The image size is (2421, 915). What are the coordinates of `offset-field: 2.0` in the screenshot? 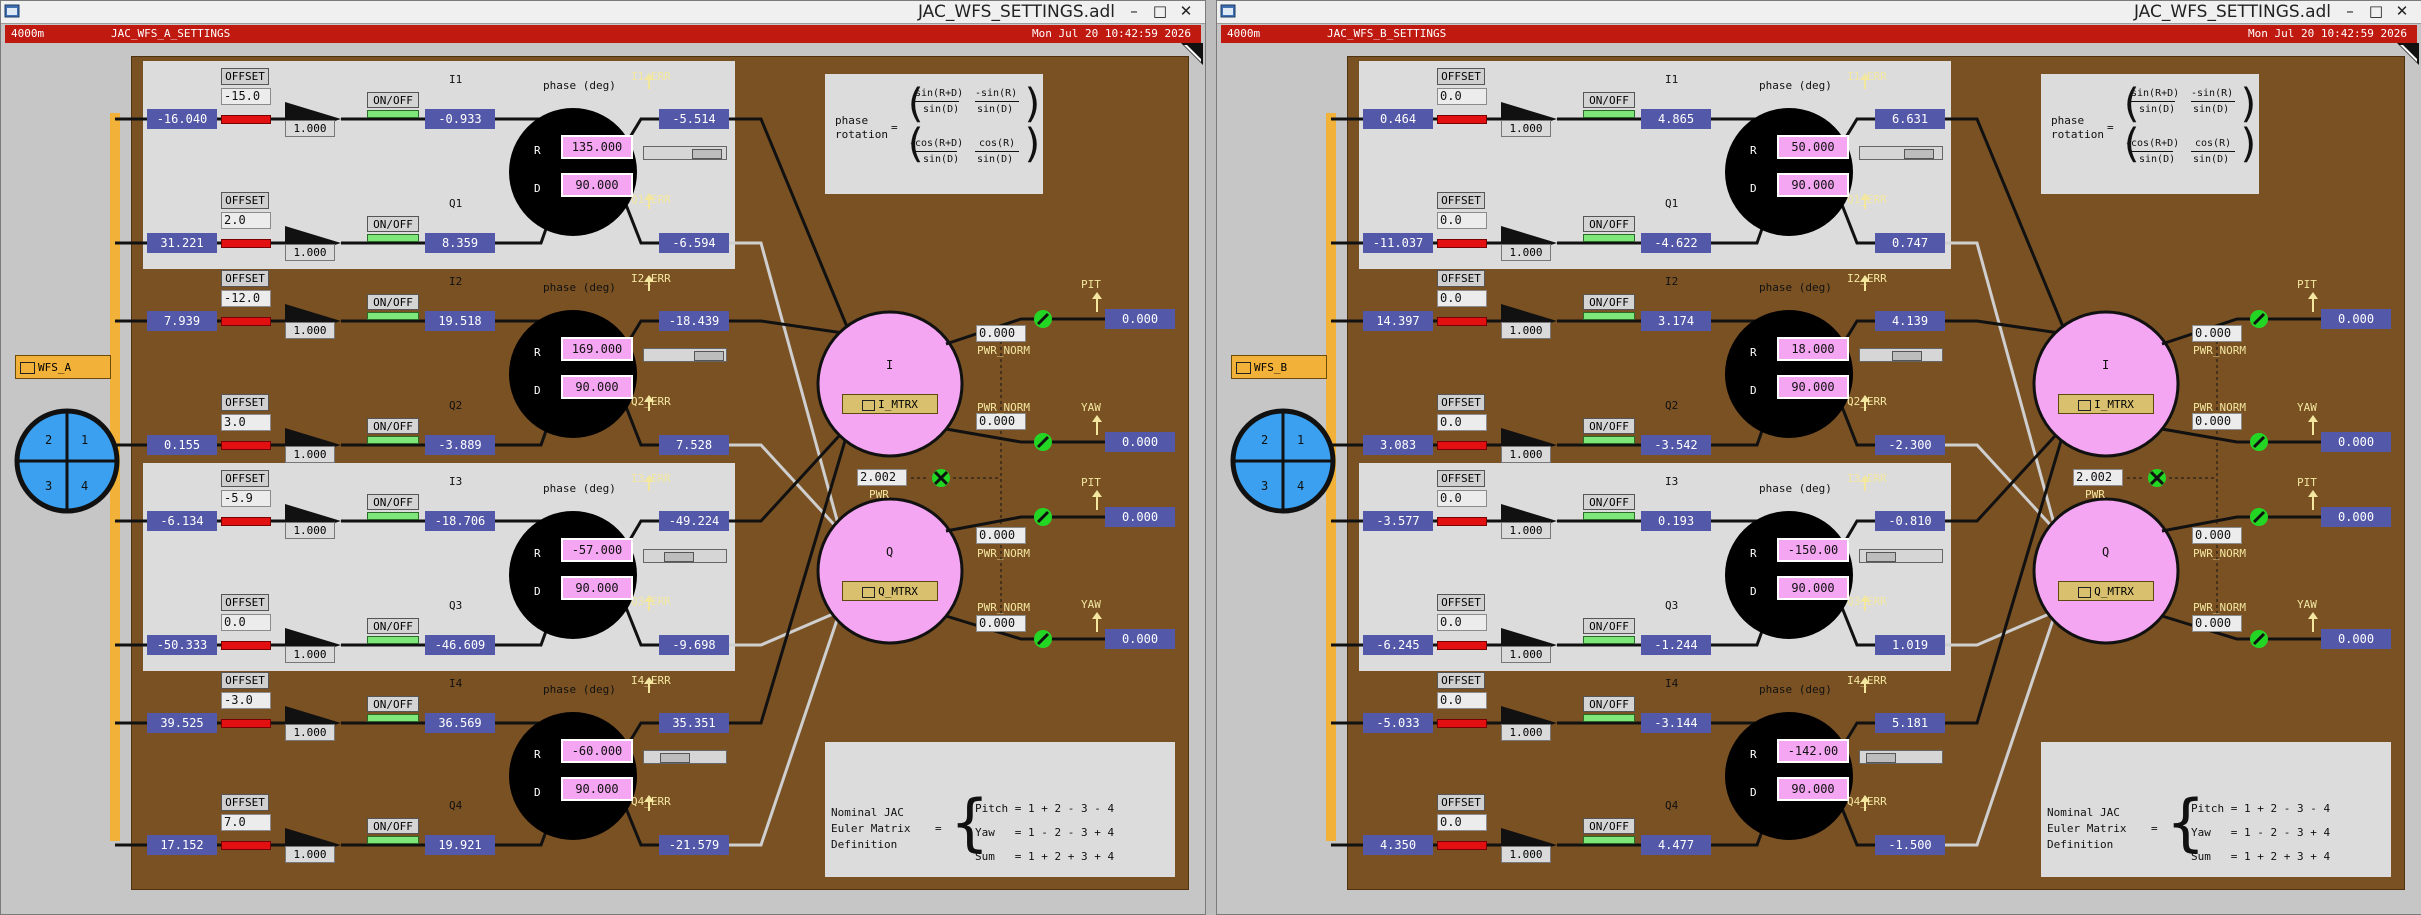 It's located at (246, 220).